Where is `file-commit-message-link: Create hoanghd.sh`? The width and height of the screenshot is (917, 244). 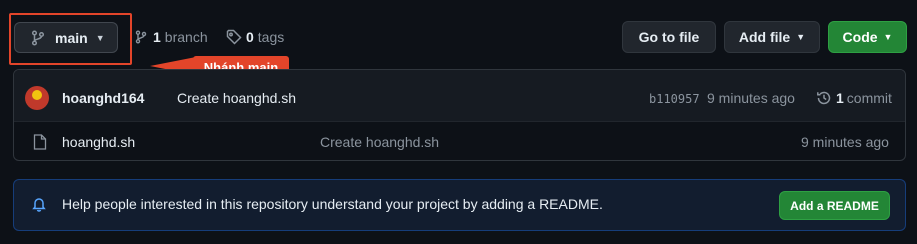
file-commit-message-link: Create hoanghd.sh is located at coordinates (379, 142).